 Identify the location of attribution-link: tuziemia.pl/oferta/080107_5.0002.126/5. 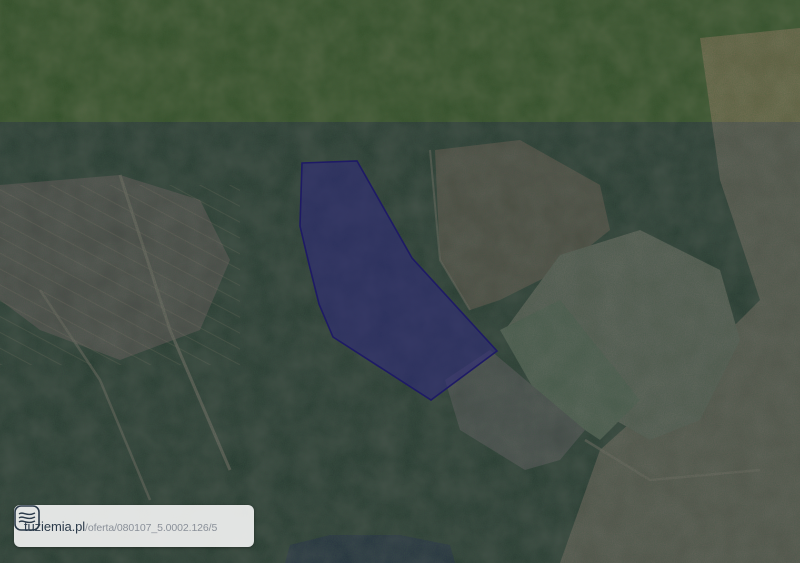
(120, 526).